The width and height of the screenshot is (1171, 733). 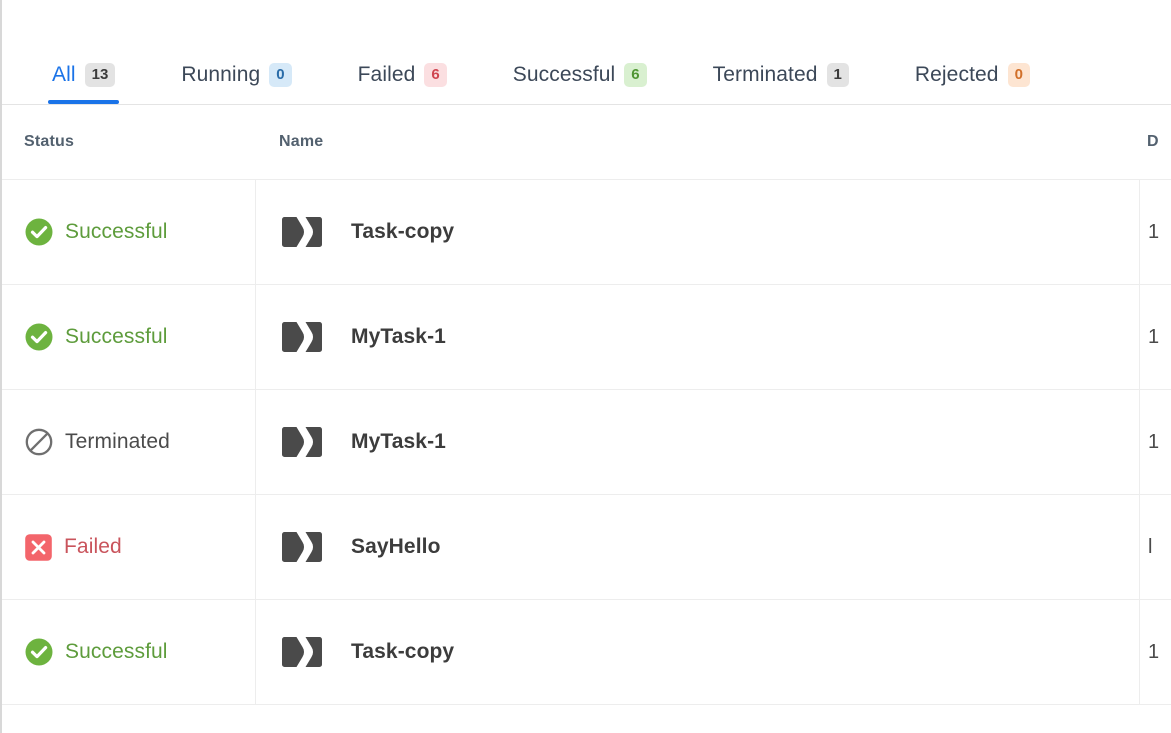 What do you see at coordinates (697, 547) in the screenshot?
I see `cell-name: SayHello` at bounding box center [697, 547].